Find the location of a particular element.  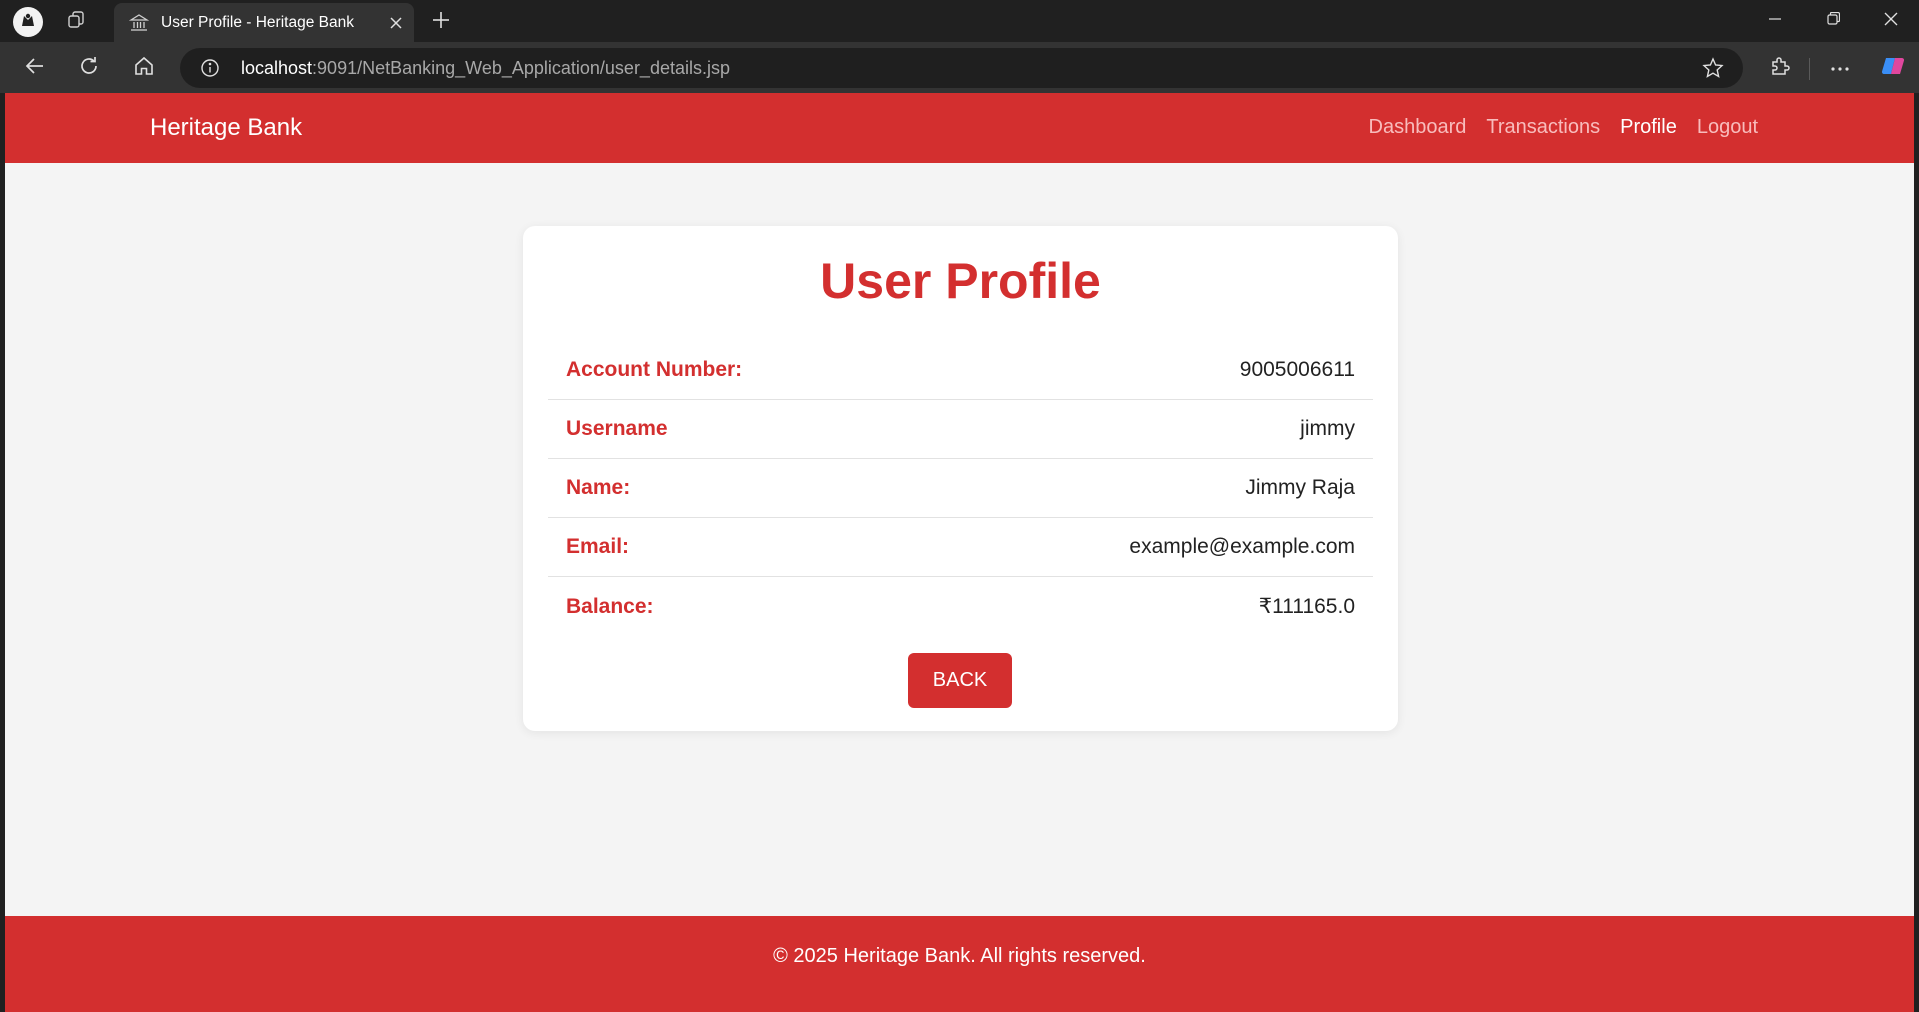

detail-value: 9005006611 is located at coordinates (1297, 369).